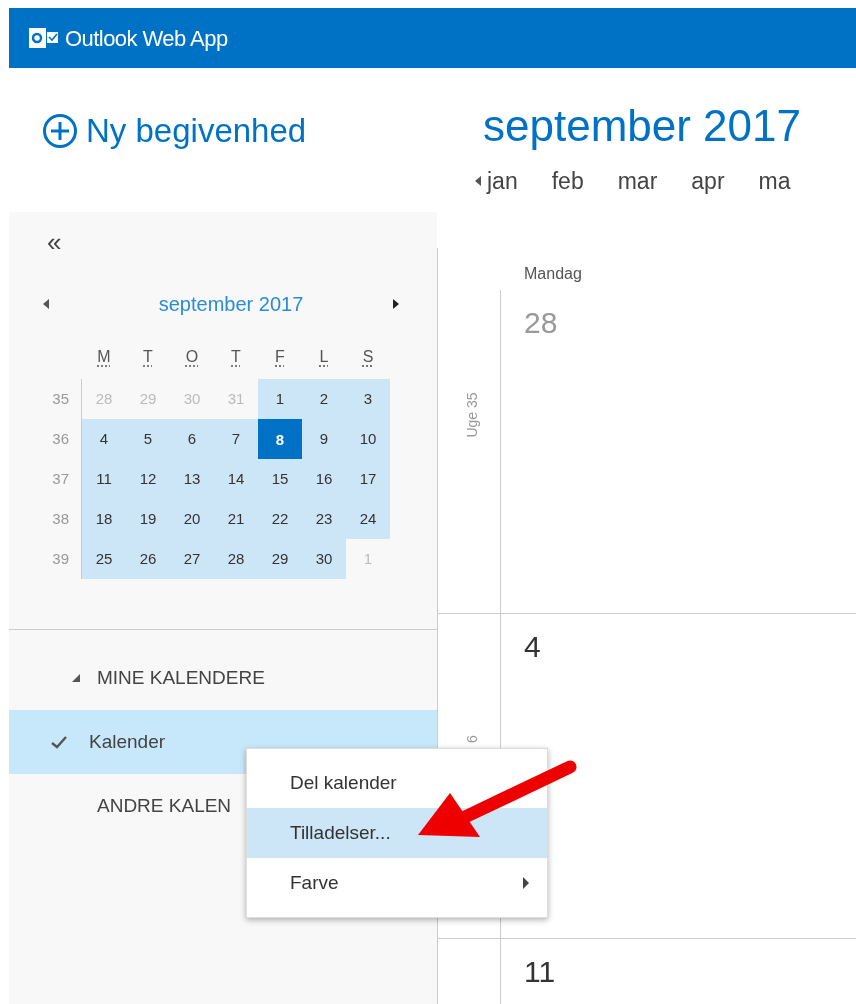  I want to click on month-link: mar, so click(637, 181).